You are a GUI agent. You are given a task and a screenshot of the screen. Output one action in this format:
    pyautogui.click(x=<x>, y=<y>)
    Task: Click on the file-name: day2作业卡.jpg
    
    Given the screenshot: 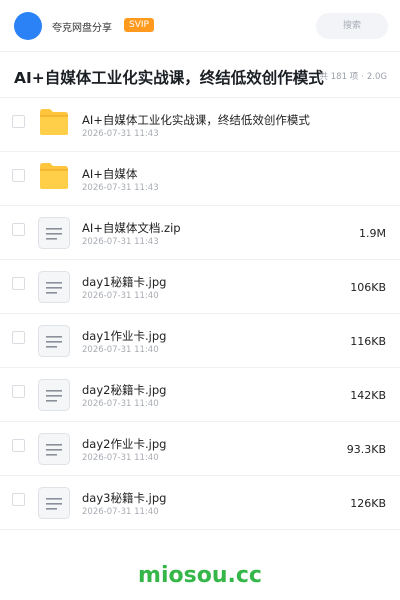 What is the action you would take?
    pyautogui.click(x=124, y=444)
    